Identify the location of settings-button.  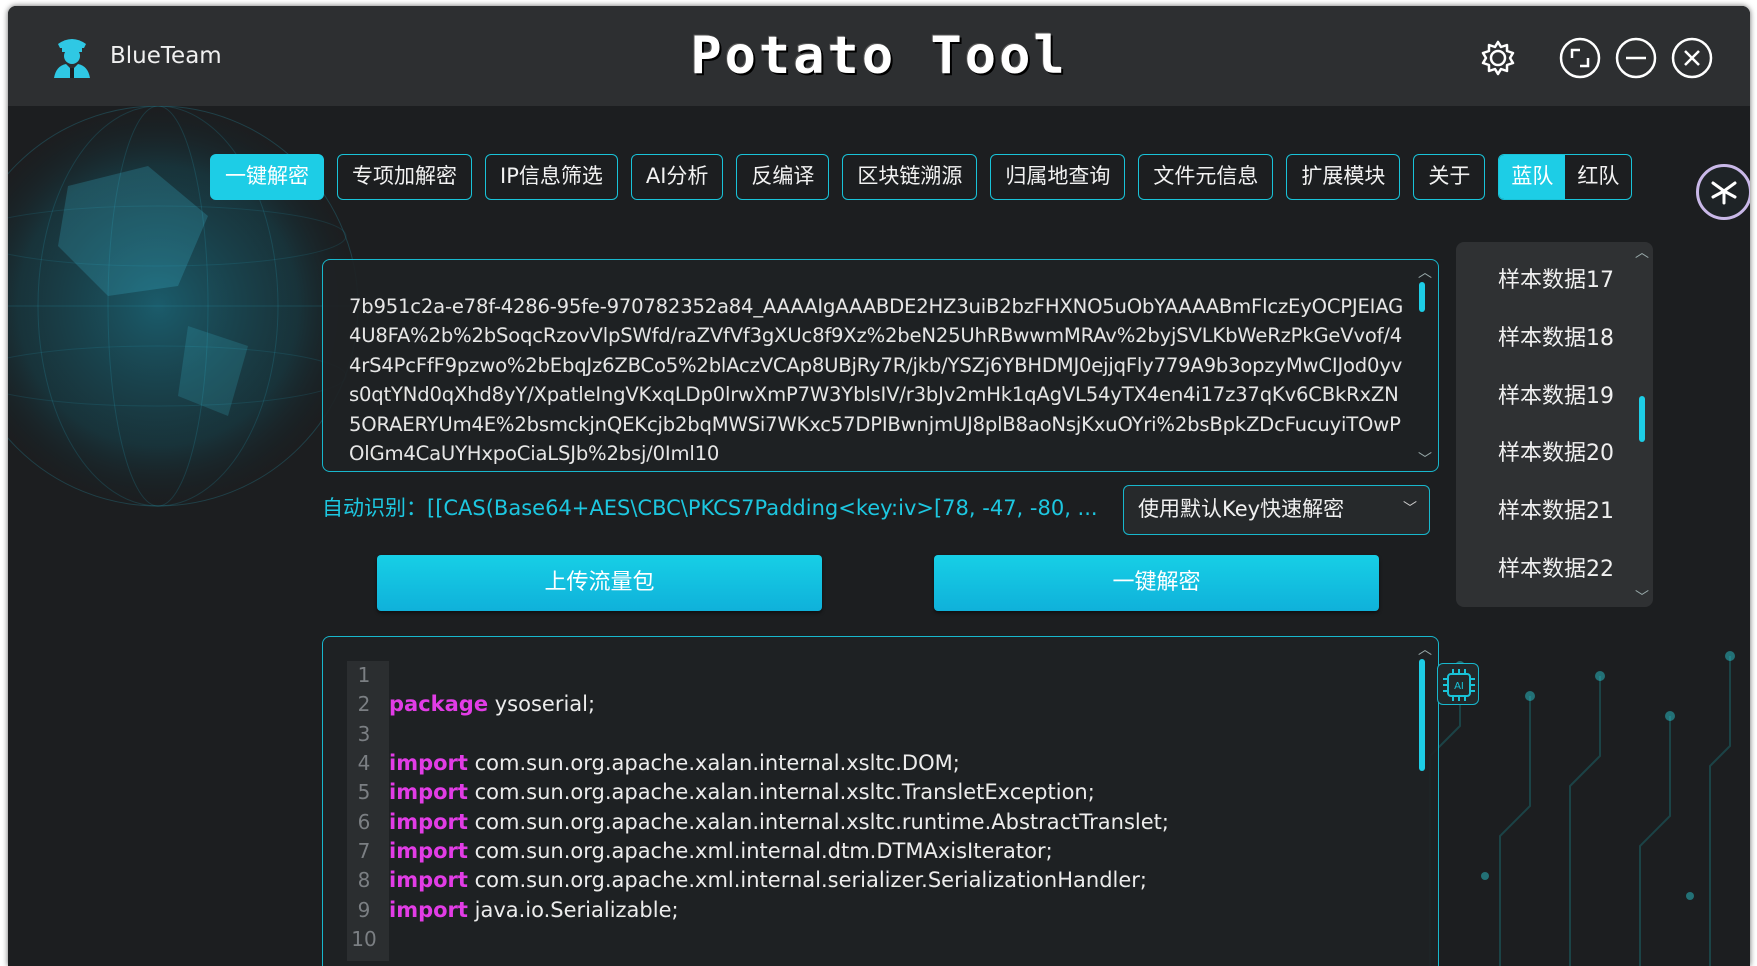
(1498, 58).